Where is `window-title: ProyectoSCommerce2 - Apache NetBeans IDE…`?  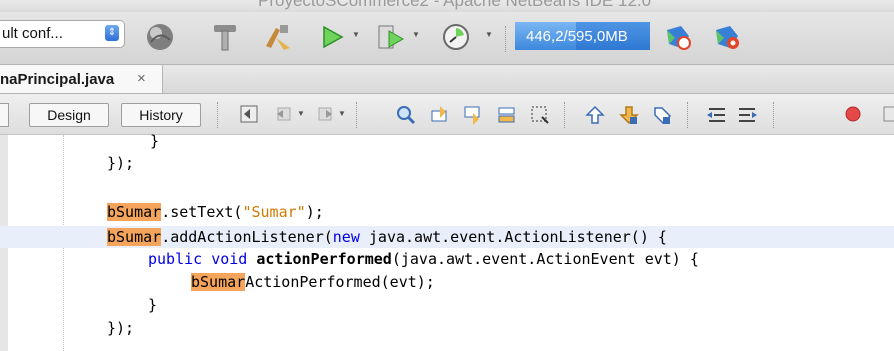
window-title: ProyectoSCommerce2 - Apache NetBeans IDE… is located at coordinates (455, 5).